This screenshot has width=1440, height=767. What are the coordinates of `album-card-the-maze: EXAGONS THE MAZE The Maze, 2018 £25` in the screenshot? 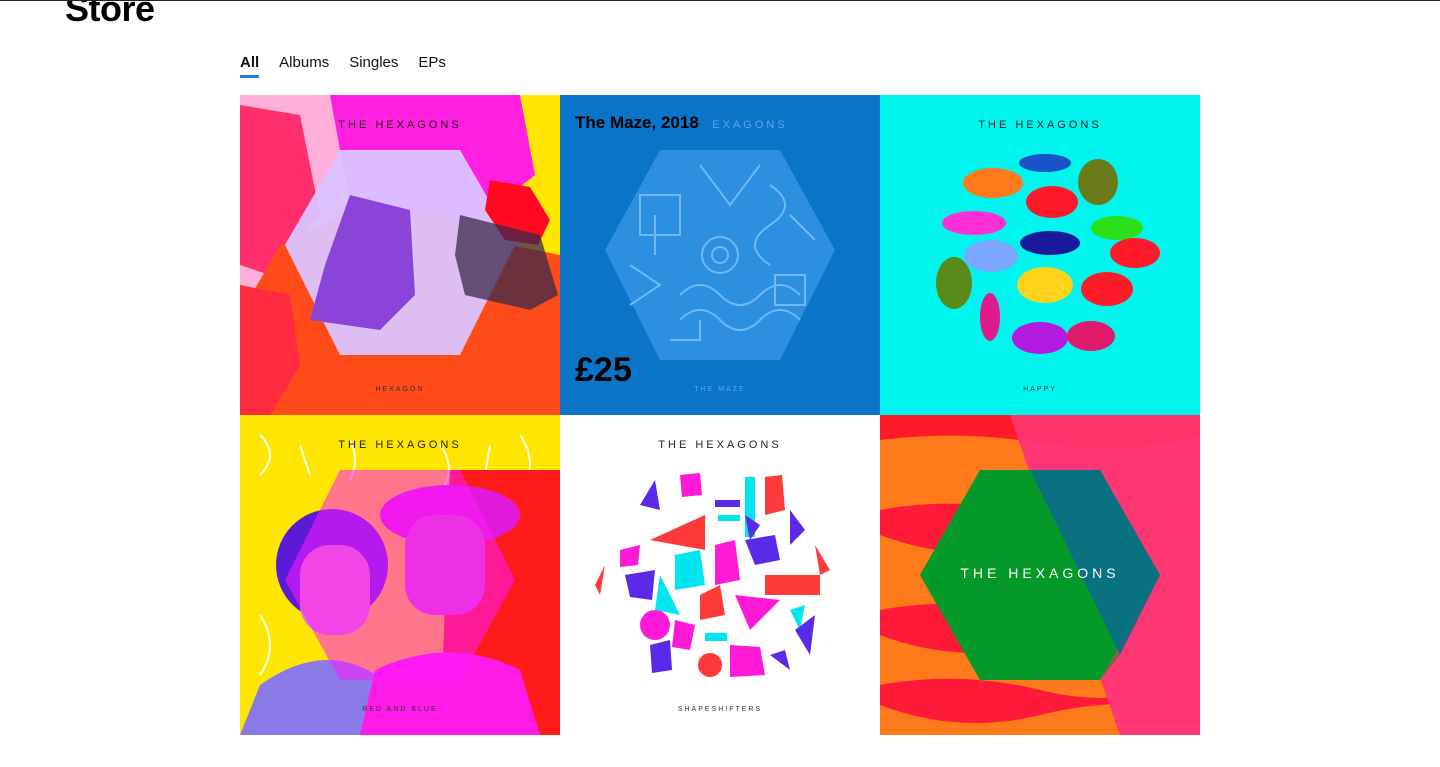 It's located at (720, 255).